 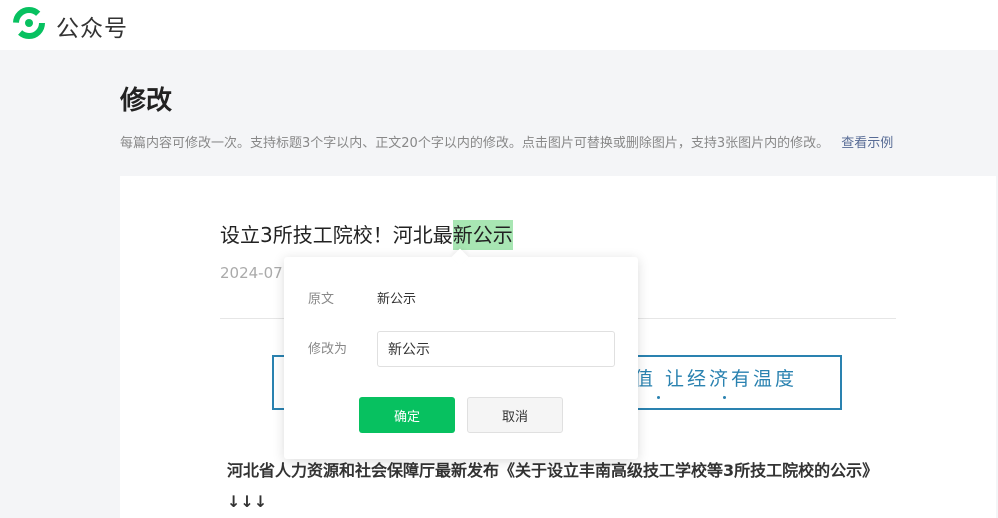 What do you see at coordinates (515, 415) in the screenshot?
I see `cancel-button: 取消` at bounding box center [515, 415].